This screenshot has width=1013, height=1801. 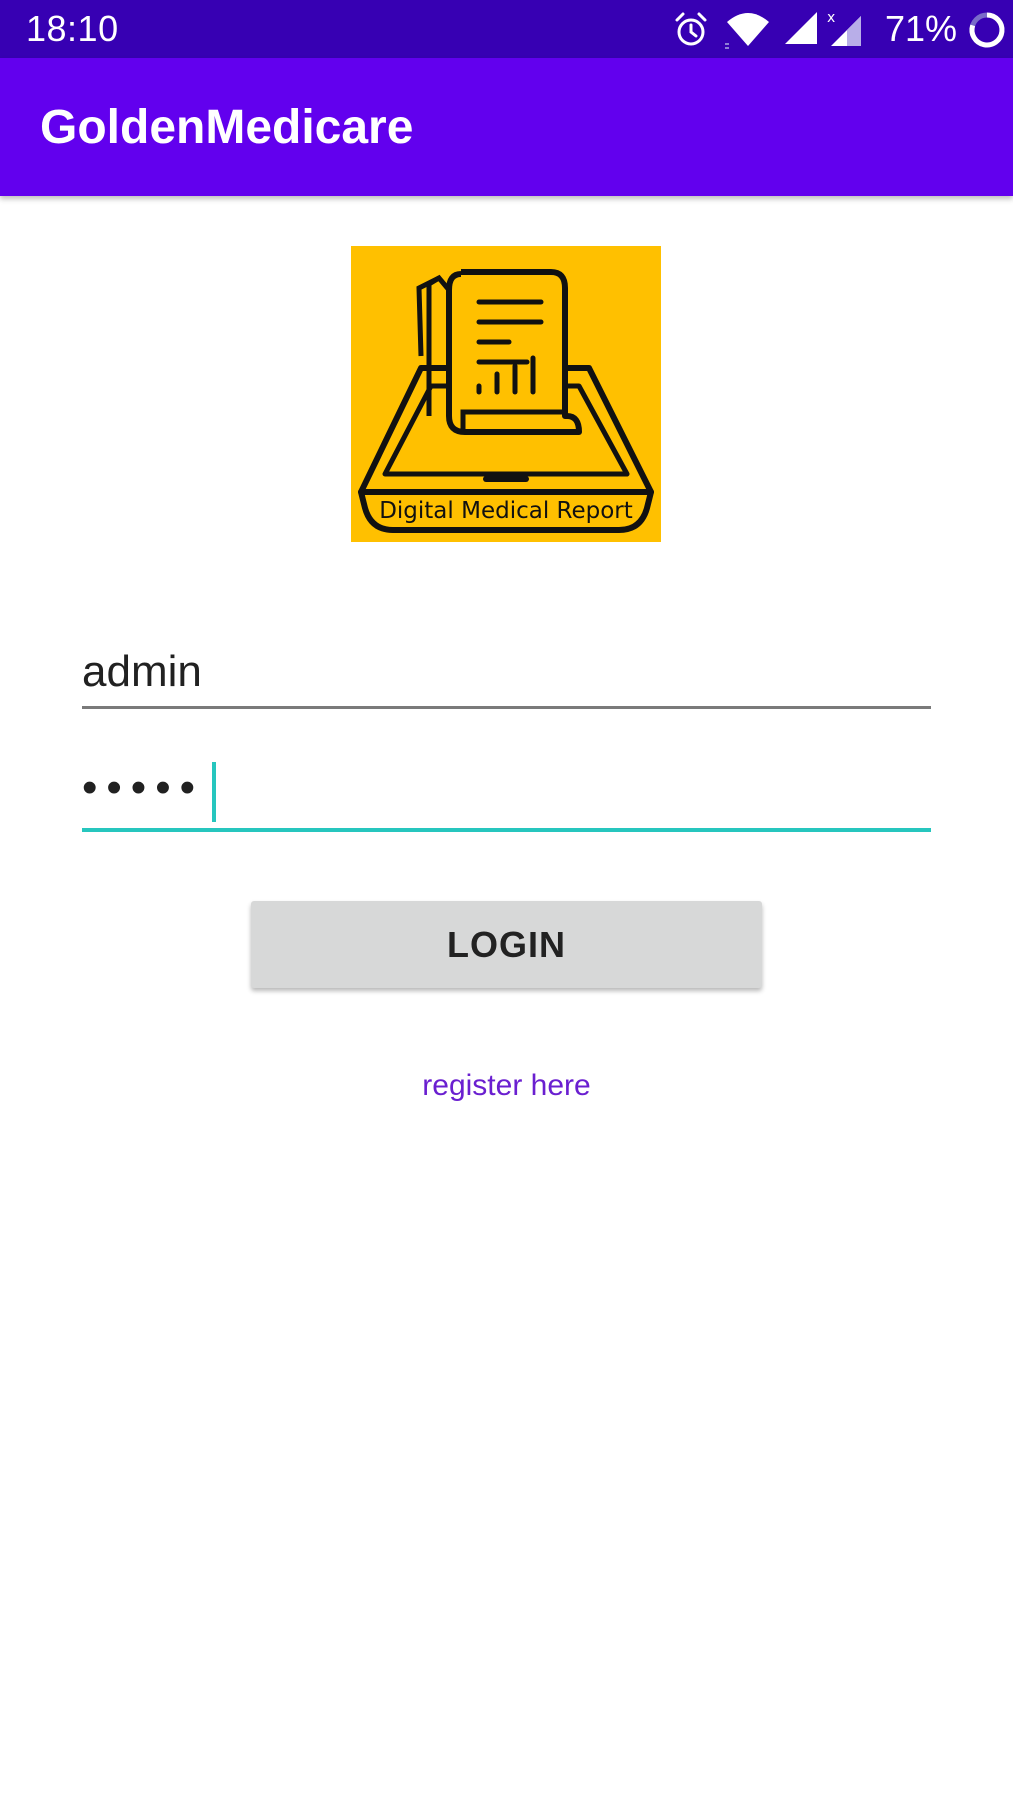 What do you see at coordinates (921, 28) in the screenshot?
I see `battery-percent: 71%` at bounding box center [921, 28].